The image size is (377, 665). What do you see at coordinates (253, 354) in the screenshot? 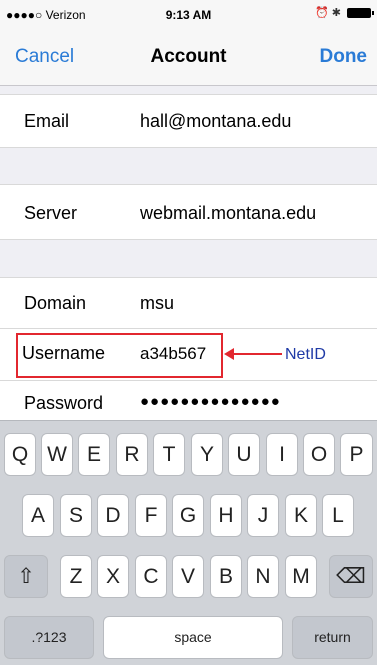
I see `arrow-icon` at bounding box center [253, 354].